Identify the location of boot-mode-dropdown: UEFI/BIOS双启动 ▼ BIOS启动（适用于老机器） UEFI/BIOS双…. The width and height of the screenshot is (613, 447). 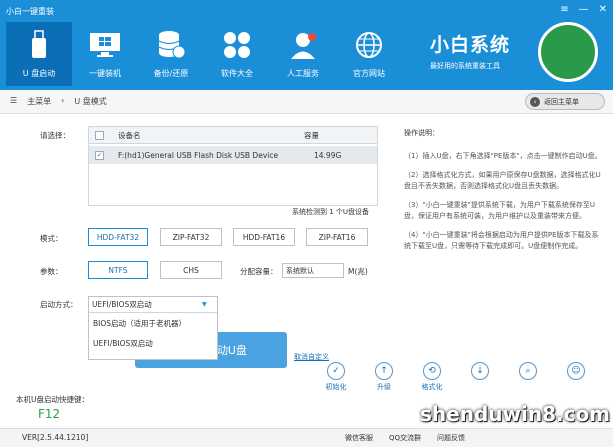
(153, 328).